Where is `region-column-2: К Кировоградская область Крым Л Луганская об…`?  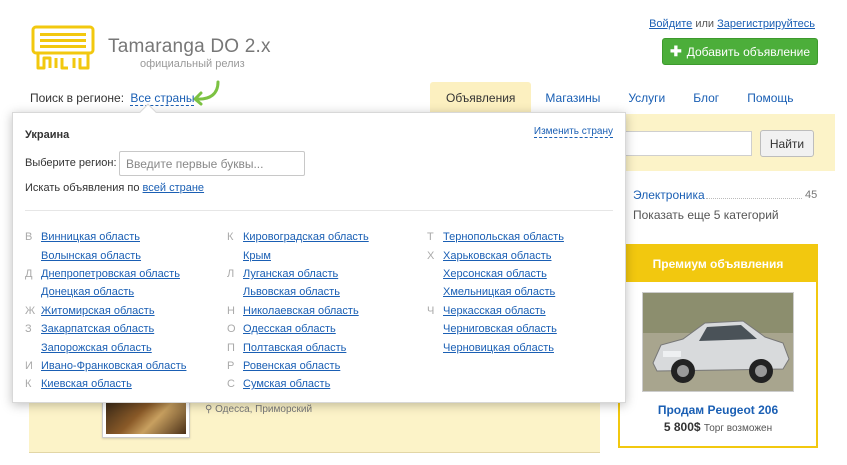
region-column-2: К Кировоградская область Крым Л Луганская об… is located at coordinates (298, 311).